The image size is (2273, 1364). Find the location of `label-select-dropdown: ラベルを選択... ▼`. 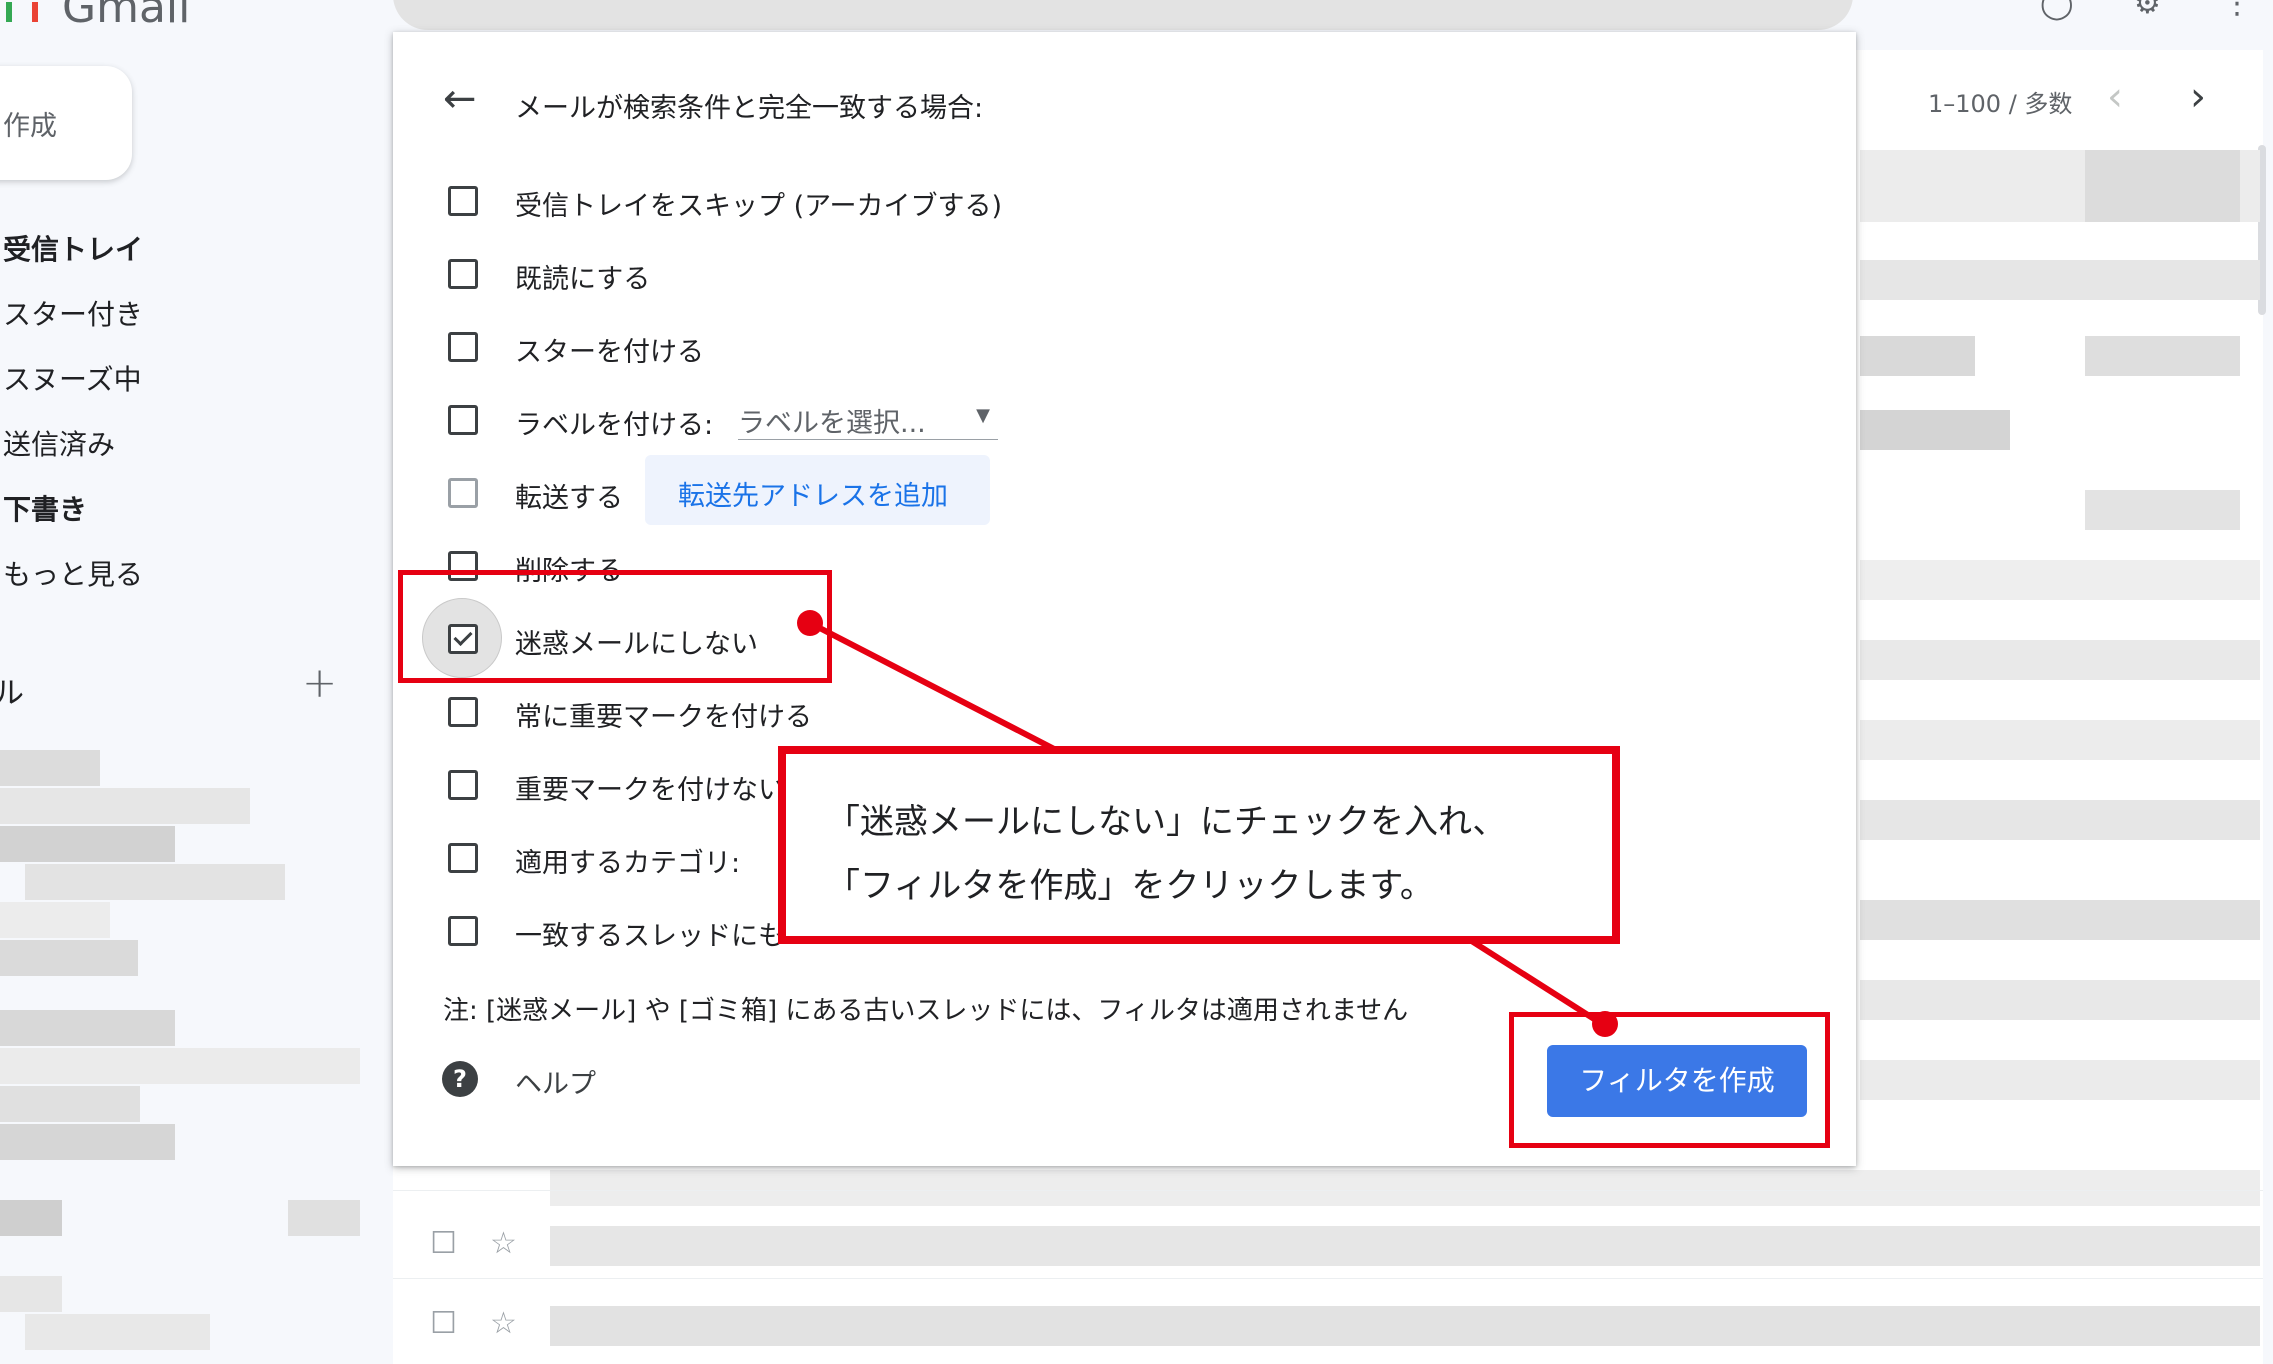

label-select-dropdown: ラベルを選択... ▼ is located at coordinates (868, 420).